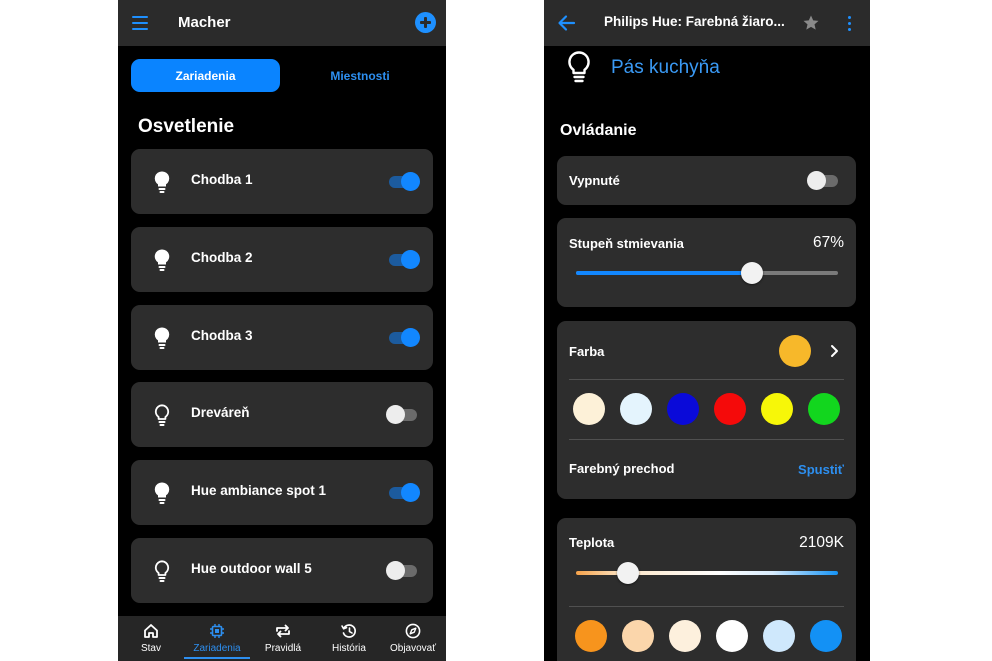 This screenshot has height=661, width=992. What do you see at coordinates (811, 23) in the screenshot?
I see `star-icon` at bounding box center [811, 23].